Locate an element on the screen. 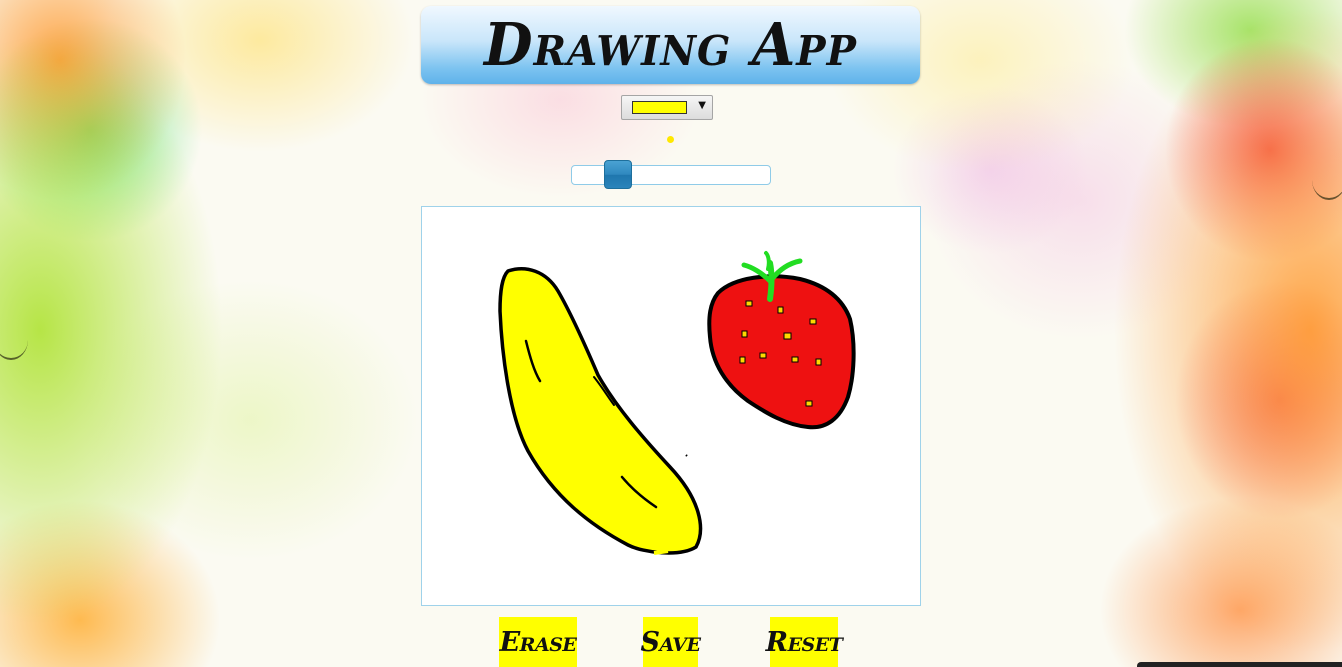 The height and width of the screenshot is (667, 1342). slider-handle is located at coordinates (618, 174).